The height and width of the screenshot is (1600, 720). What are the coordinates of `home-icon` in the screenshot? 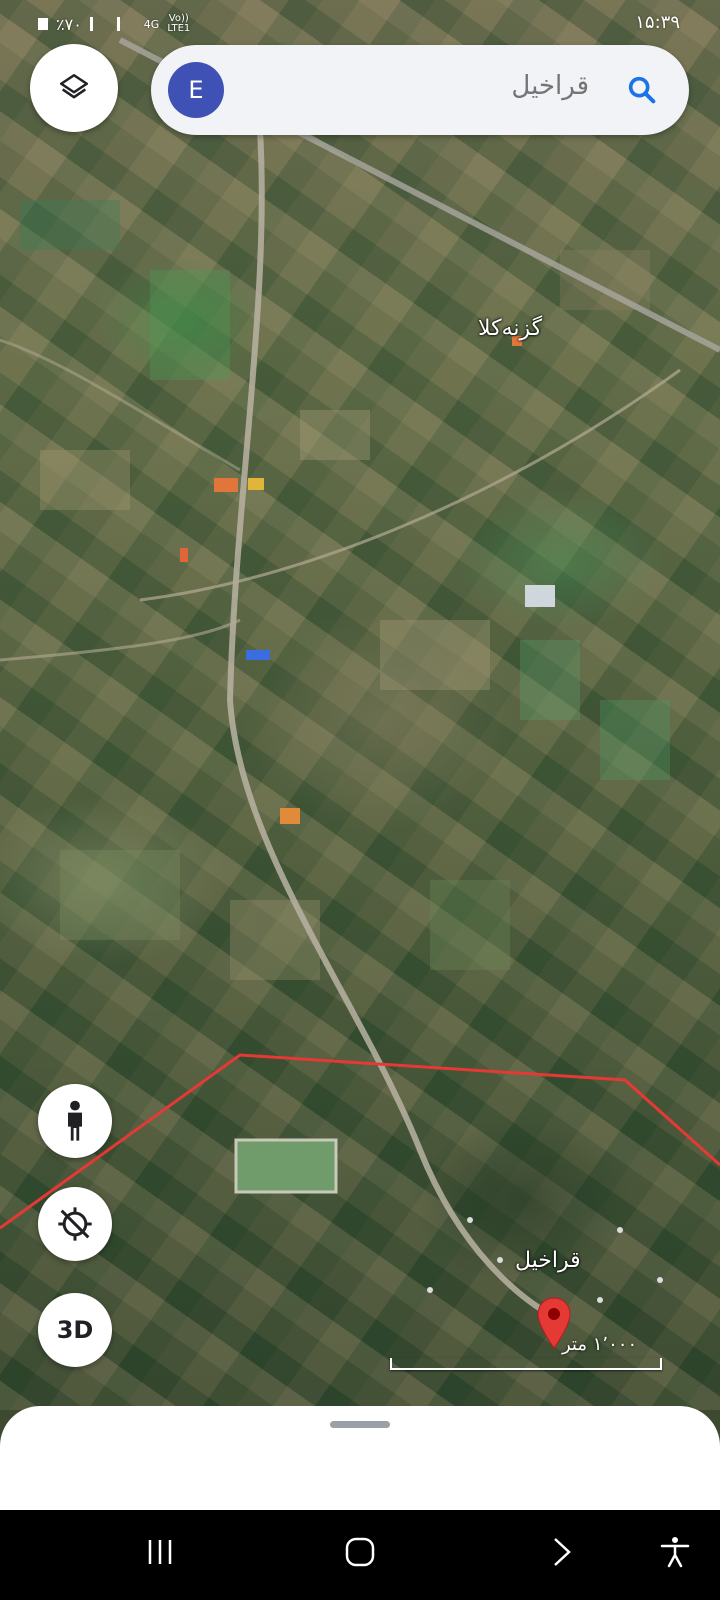 It's located at (360, 1554).